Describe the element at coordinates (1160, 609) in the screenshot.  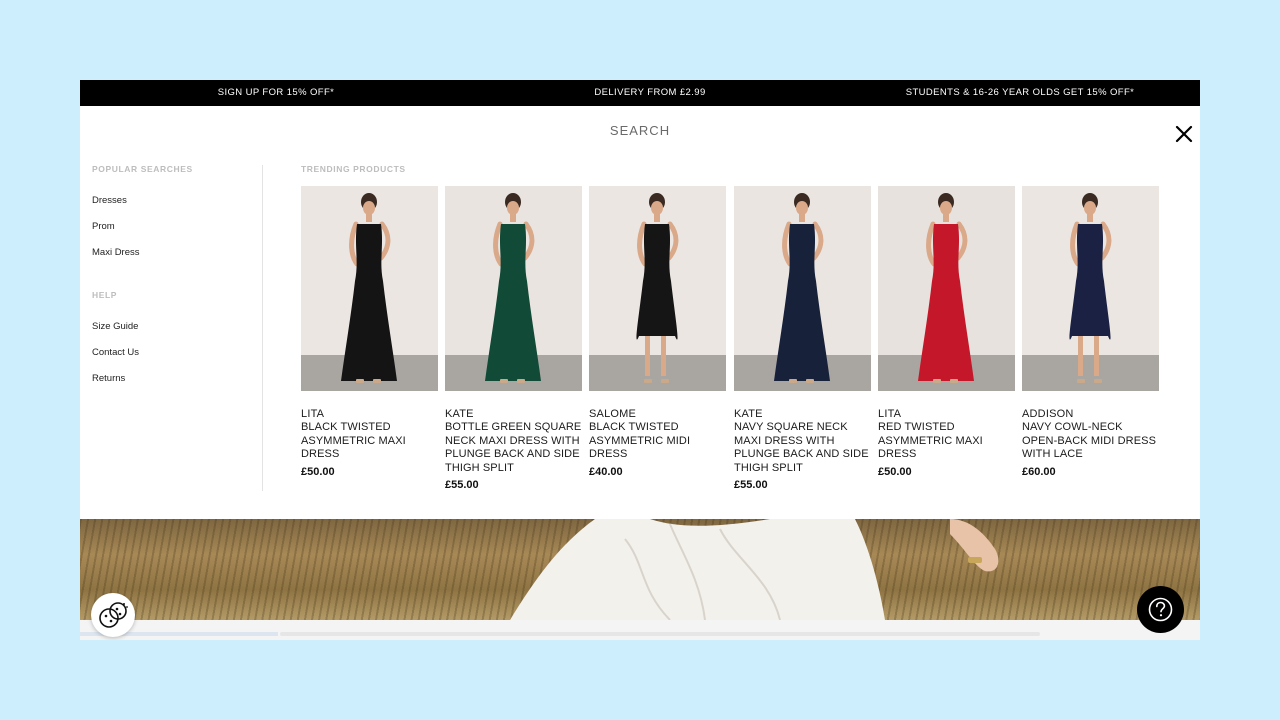
I see `help-icon` at that location.